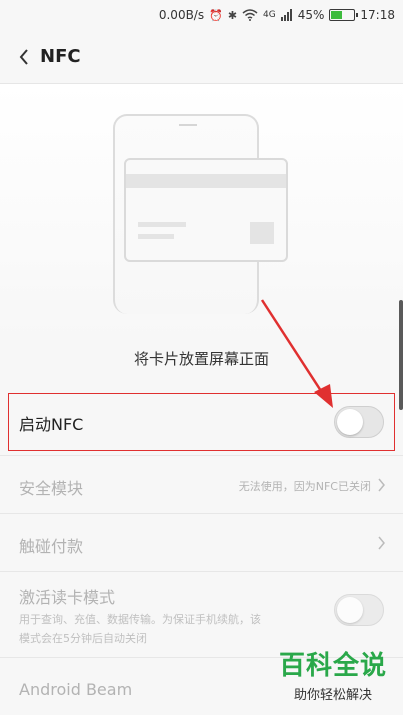 The height and width of the screenshot is (715, 403). Describe the element at coordinates (140, 619) in the screenshot. I see `reader-mode-description: 用于查询、充值、数据传输。为保证手机续航，该` at that location.